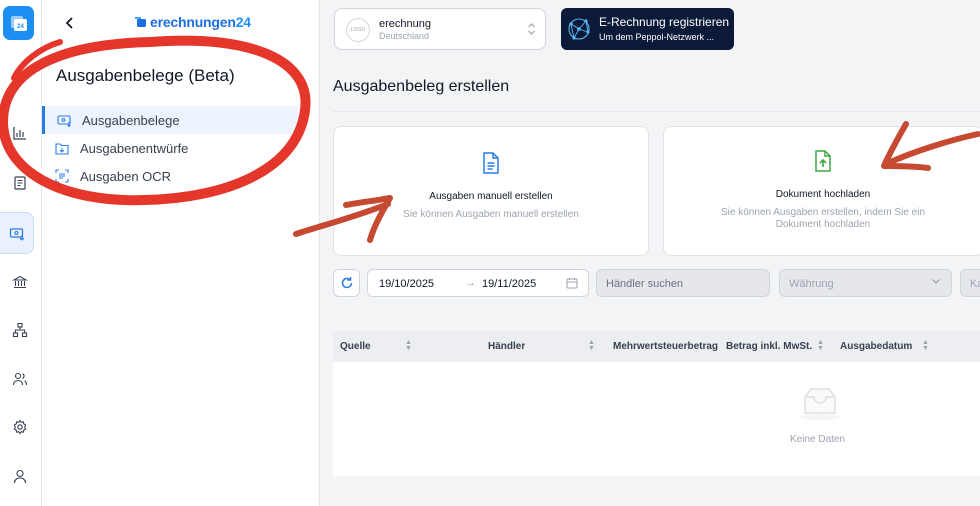 The width and height of the screenshot is (980, 506). Describe the element at coordinates (572, 283) in the screenshot. I see `calendar-icon` at that location.